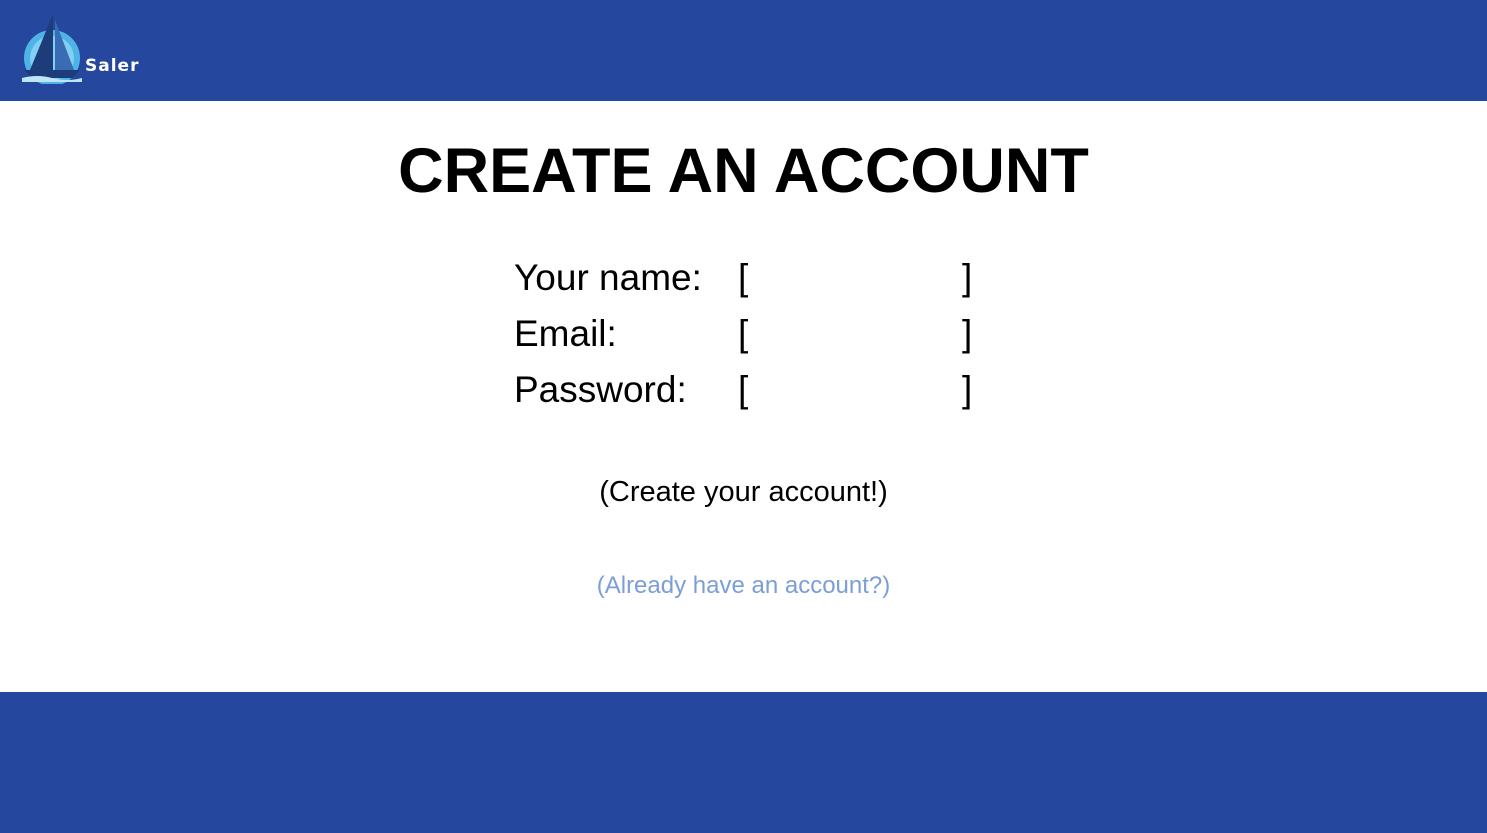 This screenshot has width=1487, height=833. Describe the element at coordinates (856, 390) in the screenshot. I see `password-input` at that location.